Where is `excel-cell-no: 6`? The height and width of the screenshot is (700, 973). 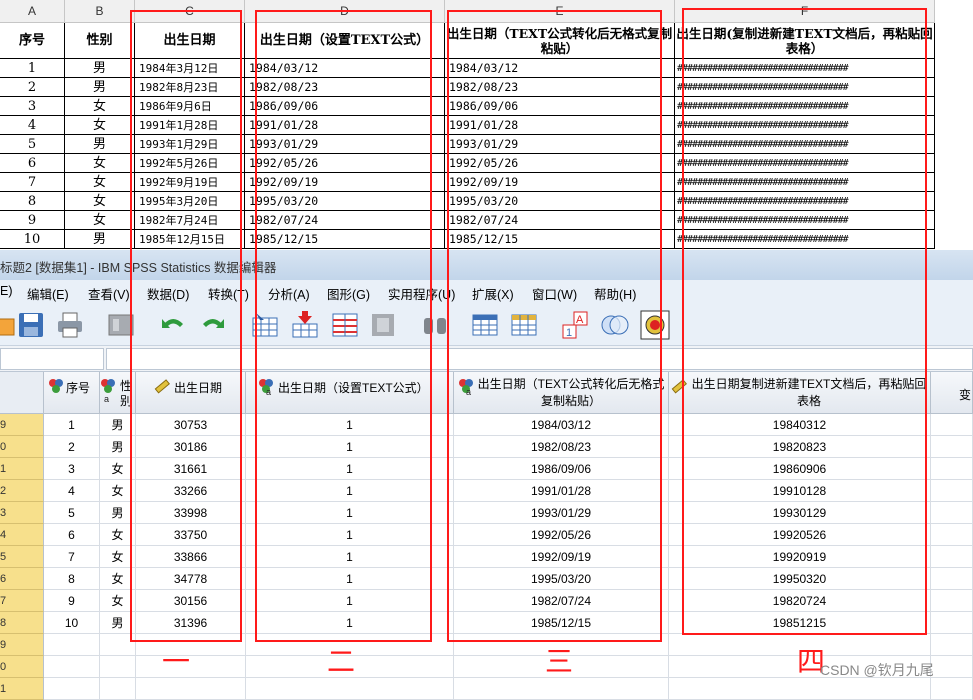 excel-cell-no: 6 is located at coordinates (32, 163).